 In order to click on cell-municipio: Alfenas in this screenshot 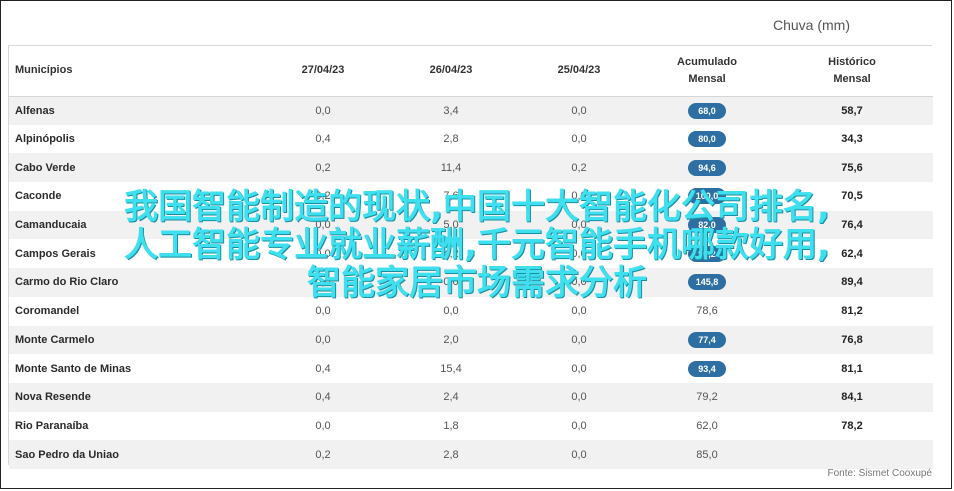, I will do `click(35, 110)`.